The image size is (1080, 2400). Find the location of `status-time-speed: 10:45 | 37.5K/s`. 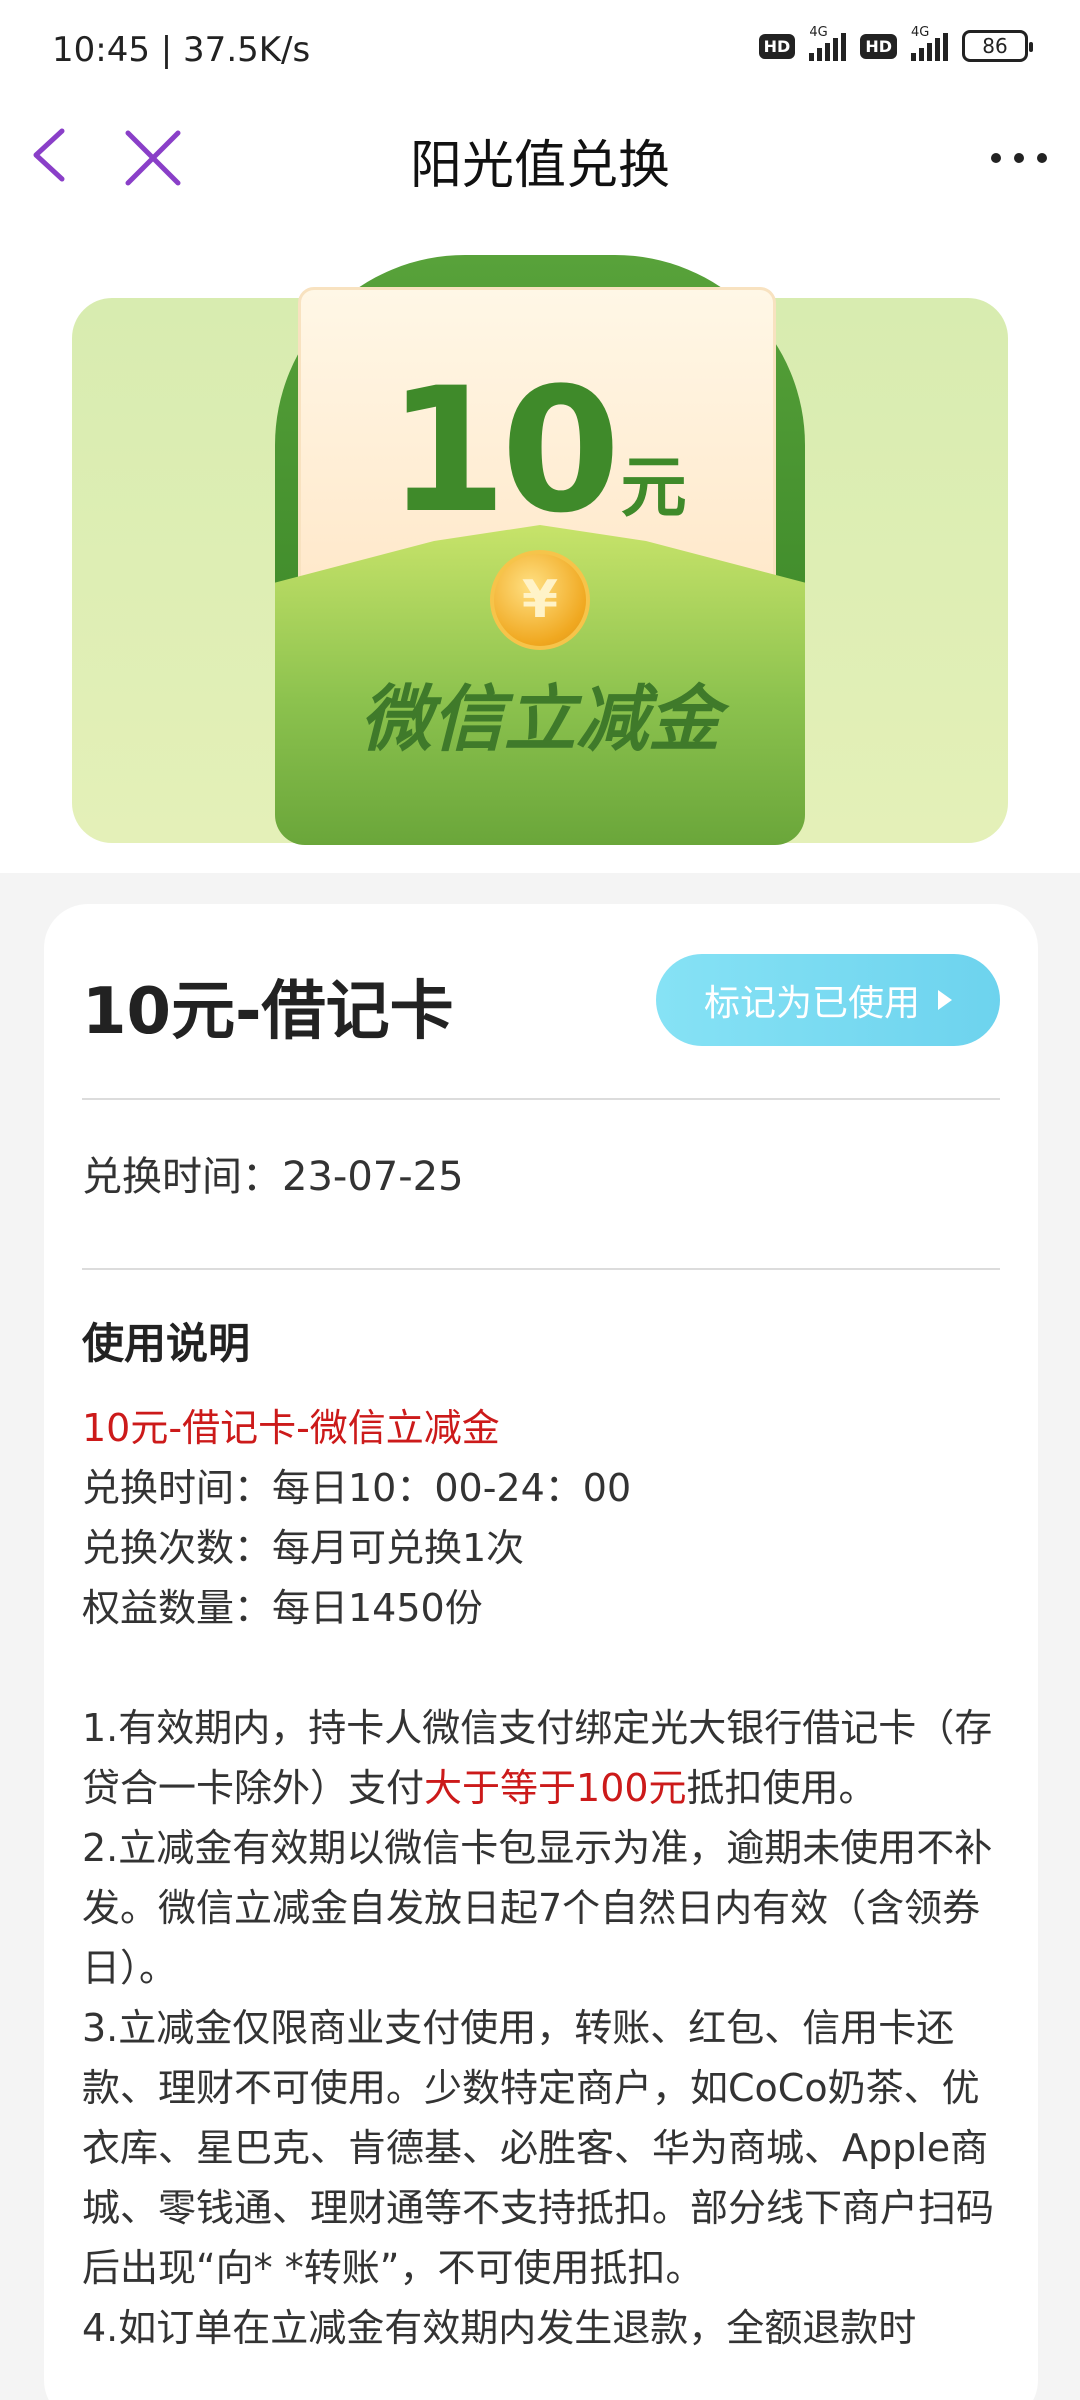

status-time-speed: 10:45 | 37.5K/s is located at coordinates (181, 50).